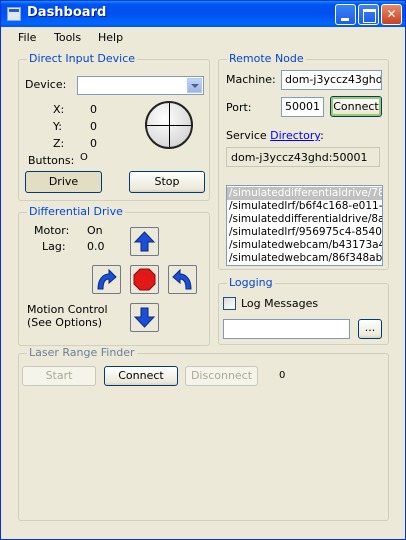 The image size is (406, 540). I want to click on port-label: Port:, so click(239, 107).